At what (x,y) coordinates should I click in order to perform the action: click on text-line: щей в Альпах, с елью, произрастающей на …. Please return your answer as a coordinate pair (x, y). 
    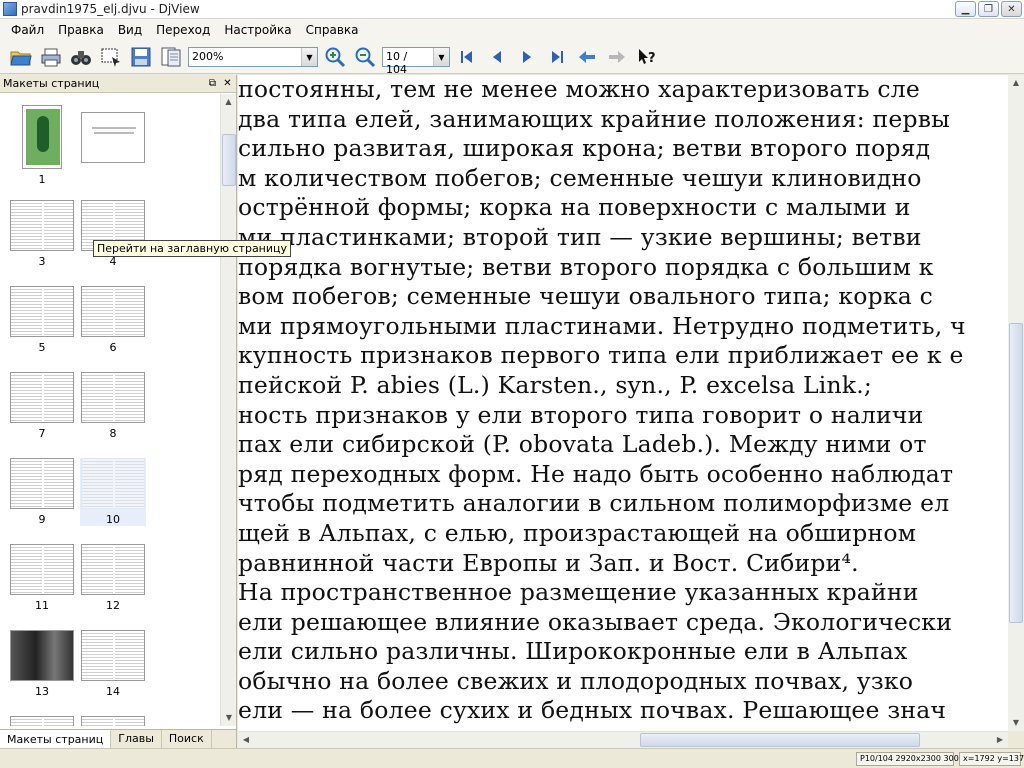
    Looking at the image, I should click on (577, 532).